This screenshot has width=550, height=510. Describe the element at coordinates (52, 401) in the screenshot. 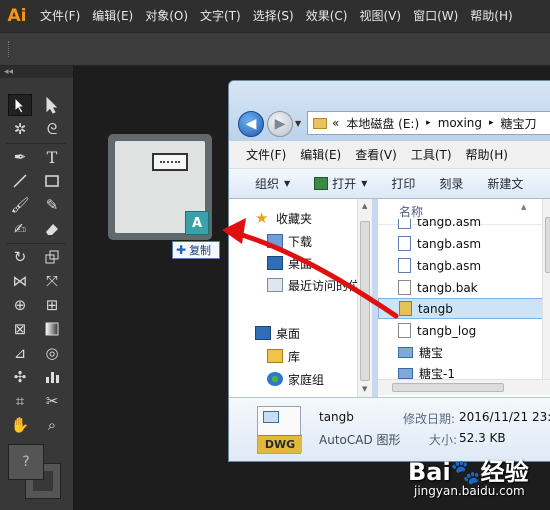

I see `slice-tool-icon: ✂` at that location.